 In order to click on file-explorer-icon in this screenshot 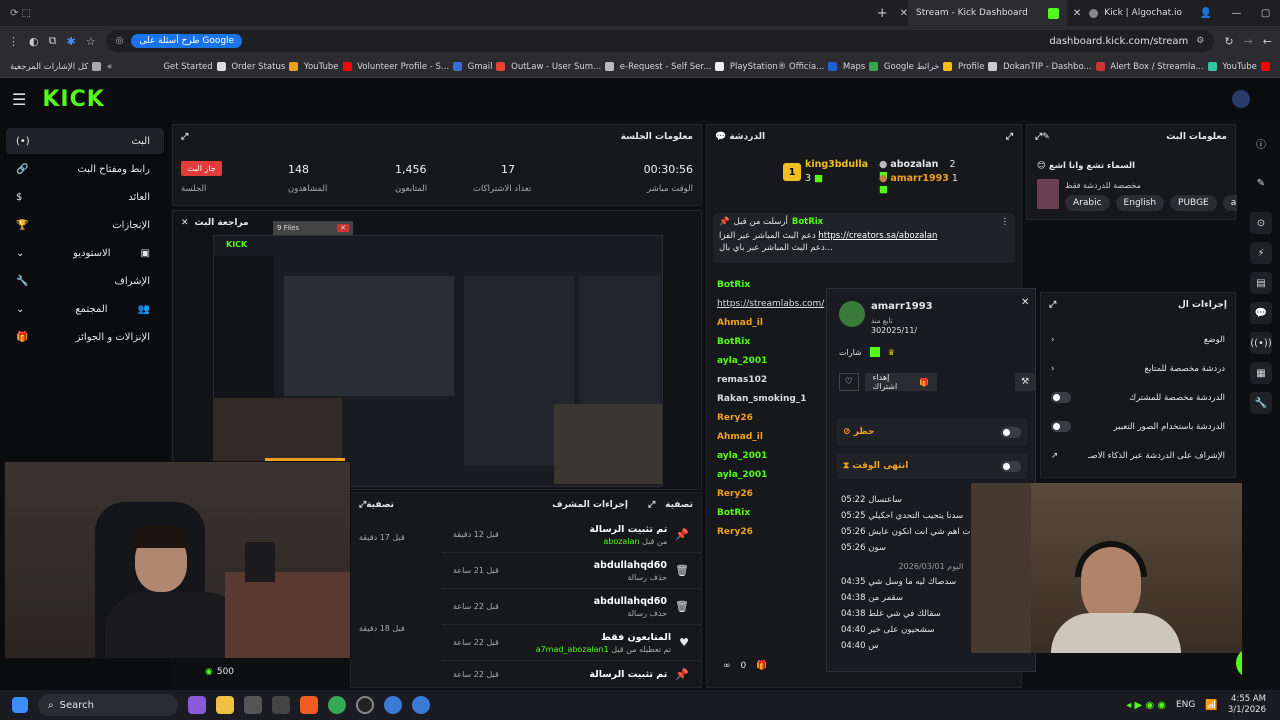, I will do `click(225, 705)`.